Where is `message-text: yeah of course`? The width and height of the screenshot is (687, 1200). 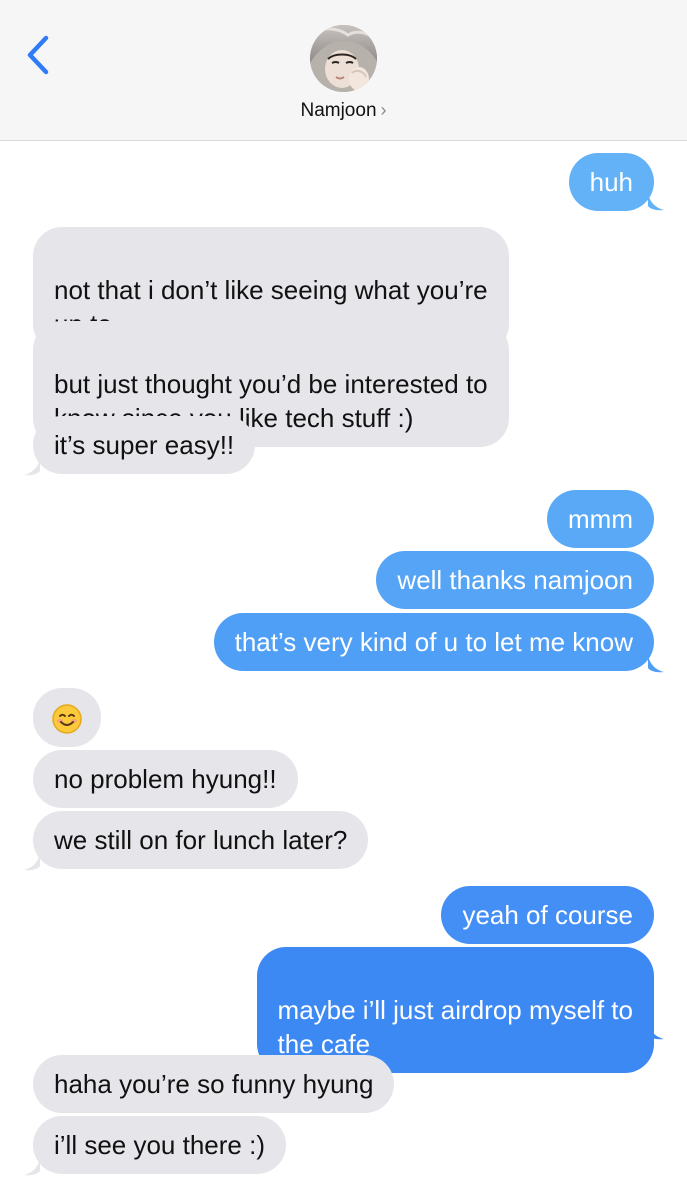
message-text: yeah of course is located at coordinates (547, 915).